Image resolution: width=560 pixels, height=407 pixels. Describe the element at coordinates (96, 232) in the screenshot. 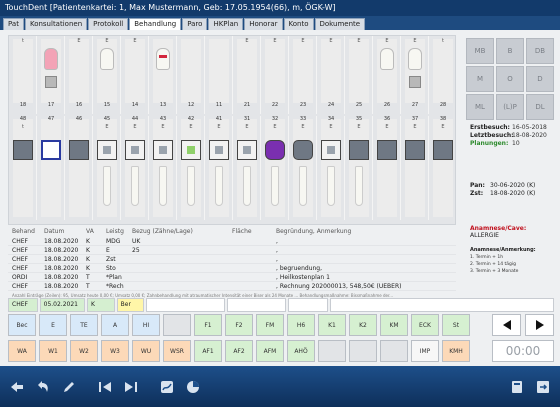

I see `col-va: VA` at that location.